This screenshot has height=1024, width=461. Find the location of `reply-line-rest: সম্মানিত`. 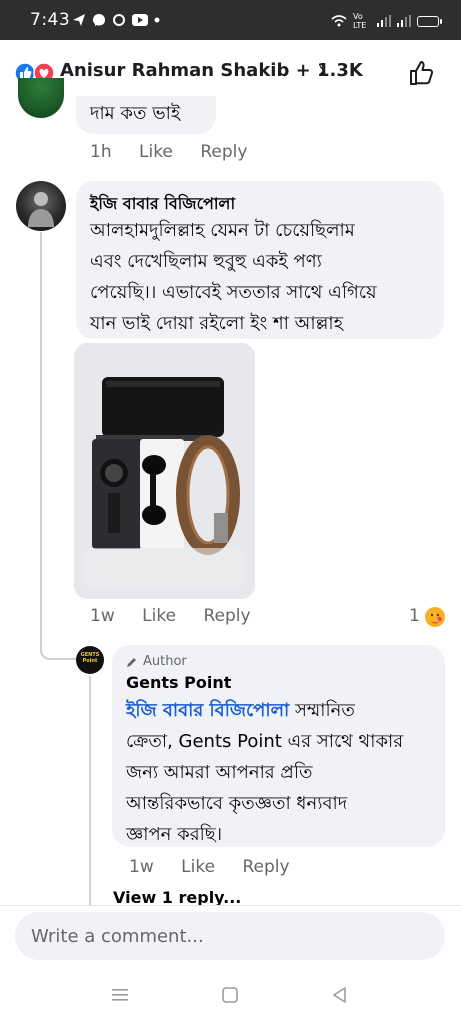

reply-line-rest: সম্মানিত is located at coordinates (322, 710).